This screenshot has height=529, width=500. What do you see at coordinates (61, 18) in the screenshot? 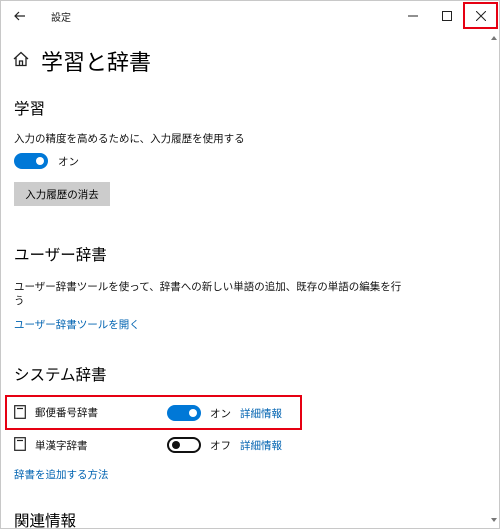
I see `app-title: 設定` at bounding box center [61, 18].